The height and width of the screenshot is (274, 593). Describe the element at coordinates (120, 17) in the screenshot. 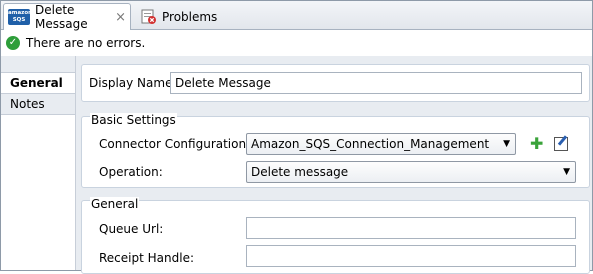

I see `close-icon: ×` at that location.